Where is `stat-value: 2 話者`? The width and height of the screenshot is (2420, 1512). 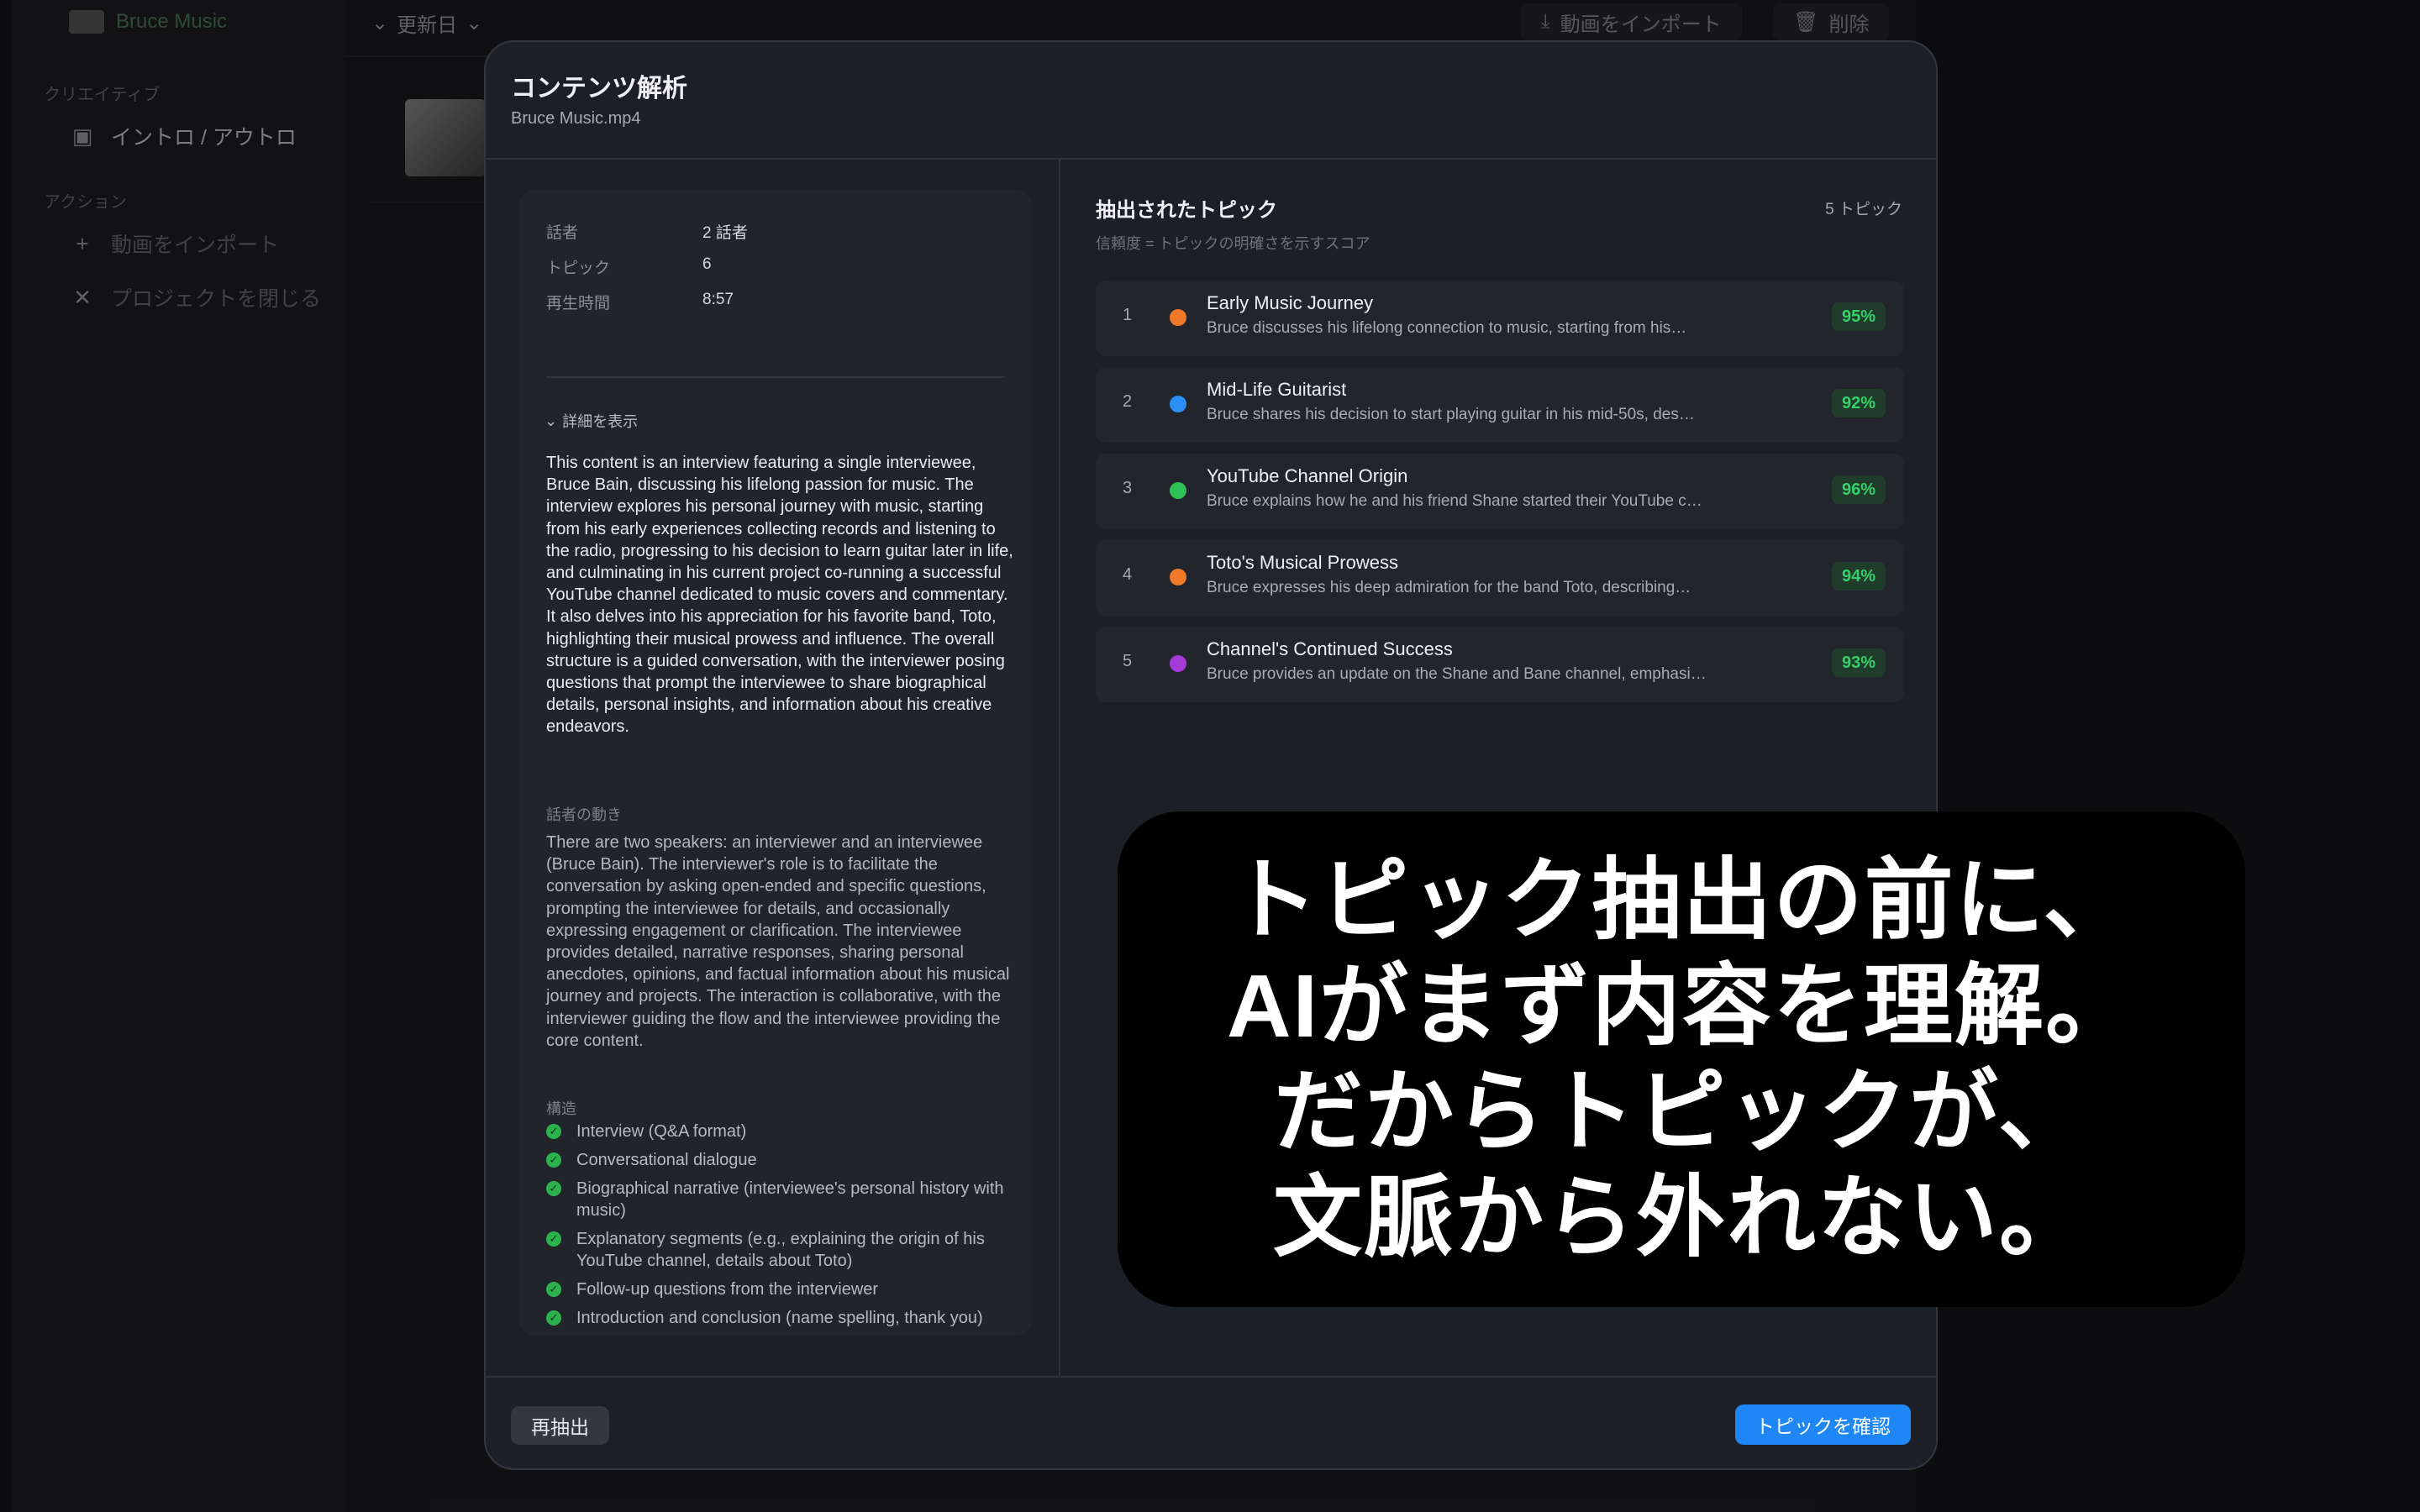
stat-value: 2 話者 is located at coordinates (725, 233).